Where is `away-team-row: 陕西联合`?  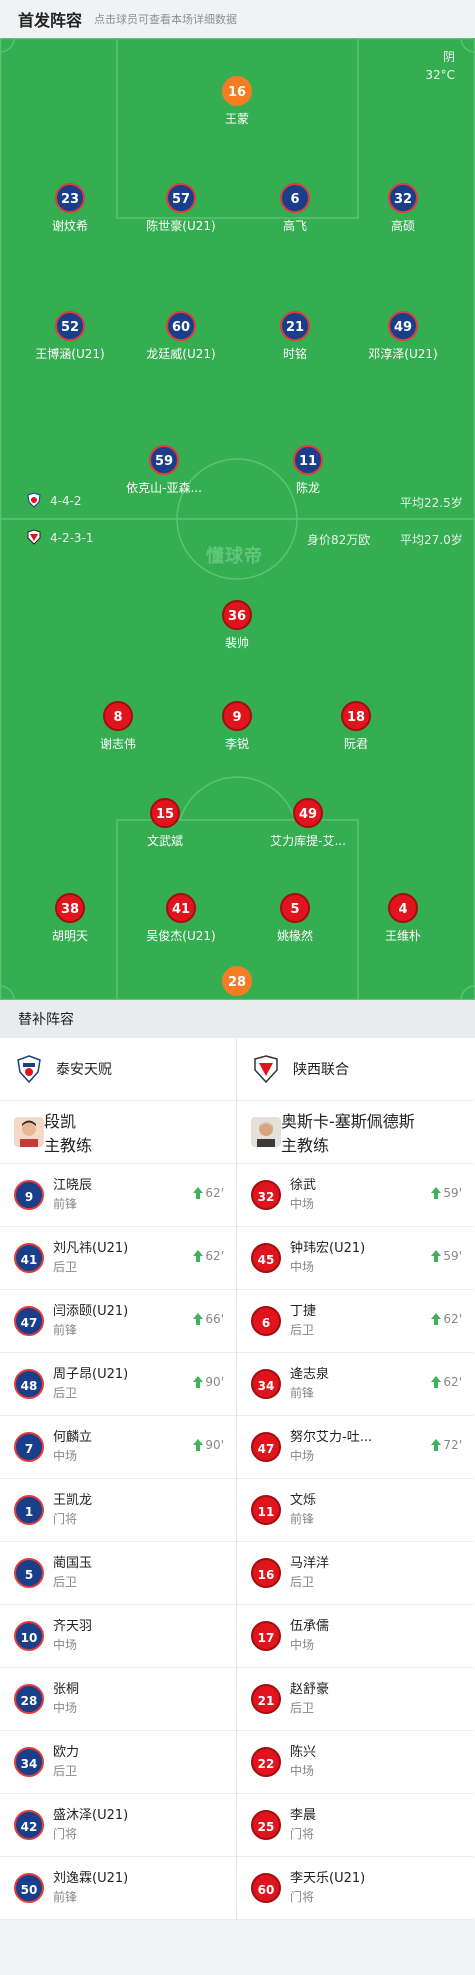
away-team-row: 陕西联合 is located at coordinates (355, 1069).